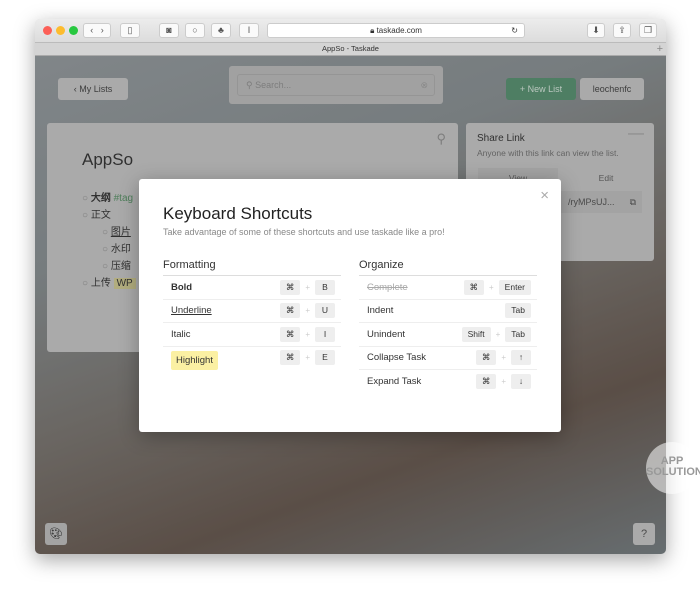  Describe the element at coordinates (325, 357) in the screenshot. I see `key: E` at that location.